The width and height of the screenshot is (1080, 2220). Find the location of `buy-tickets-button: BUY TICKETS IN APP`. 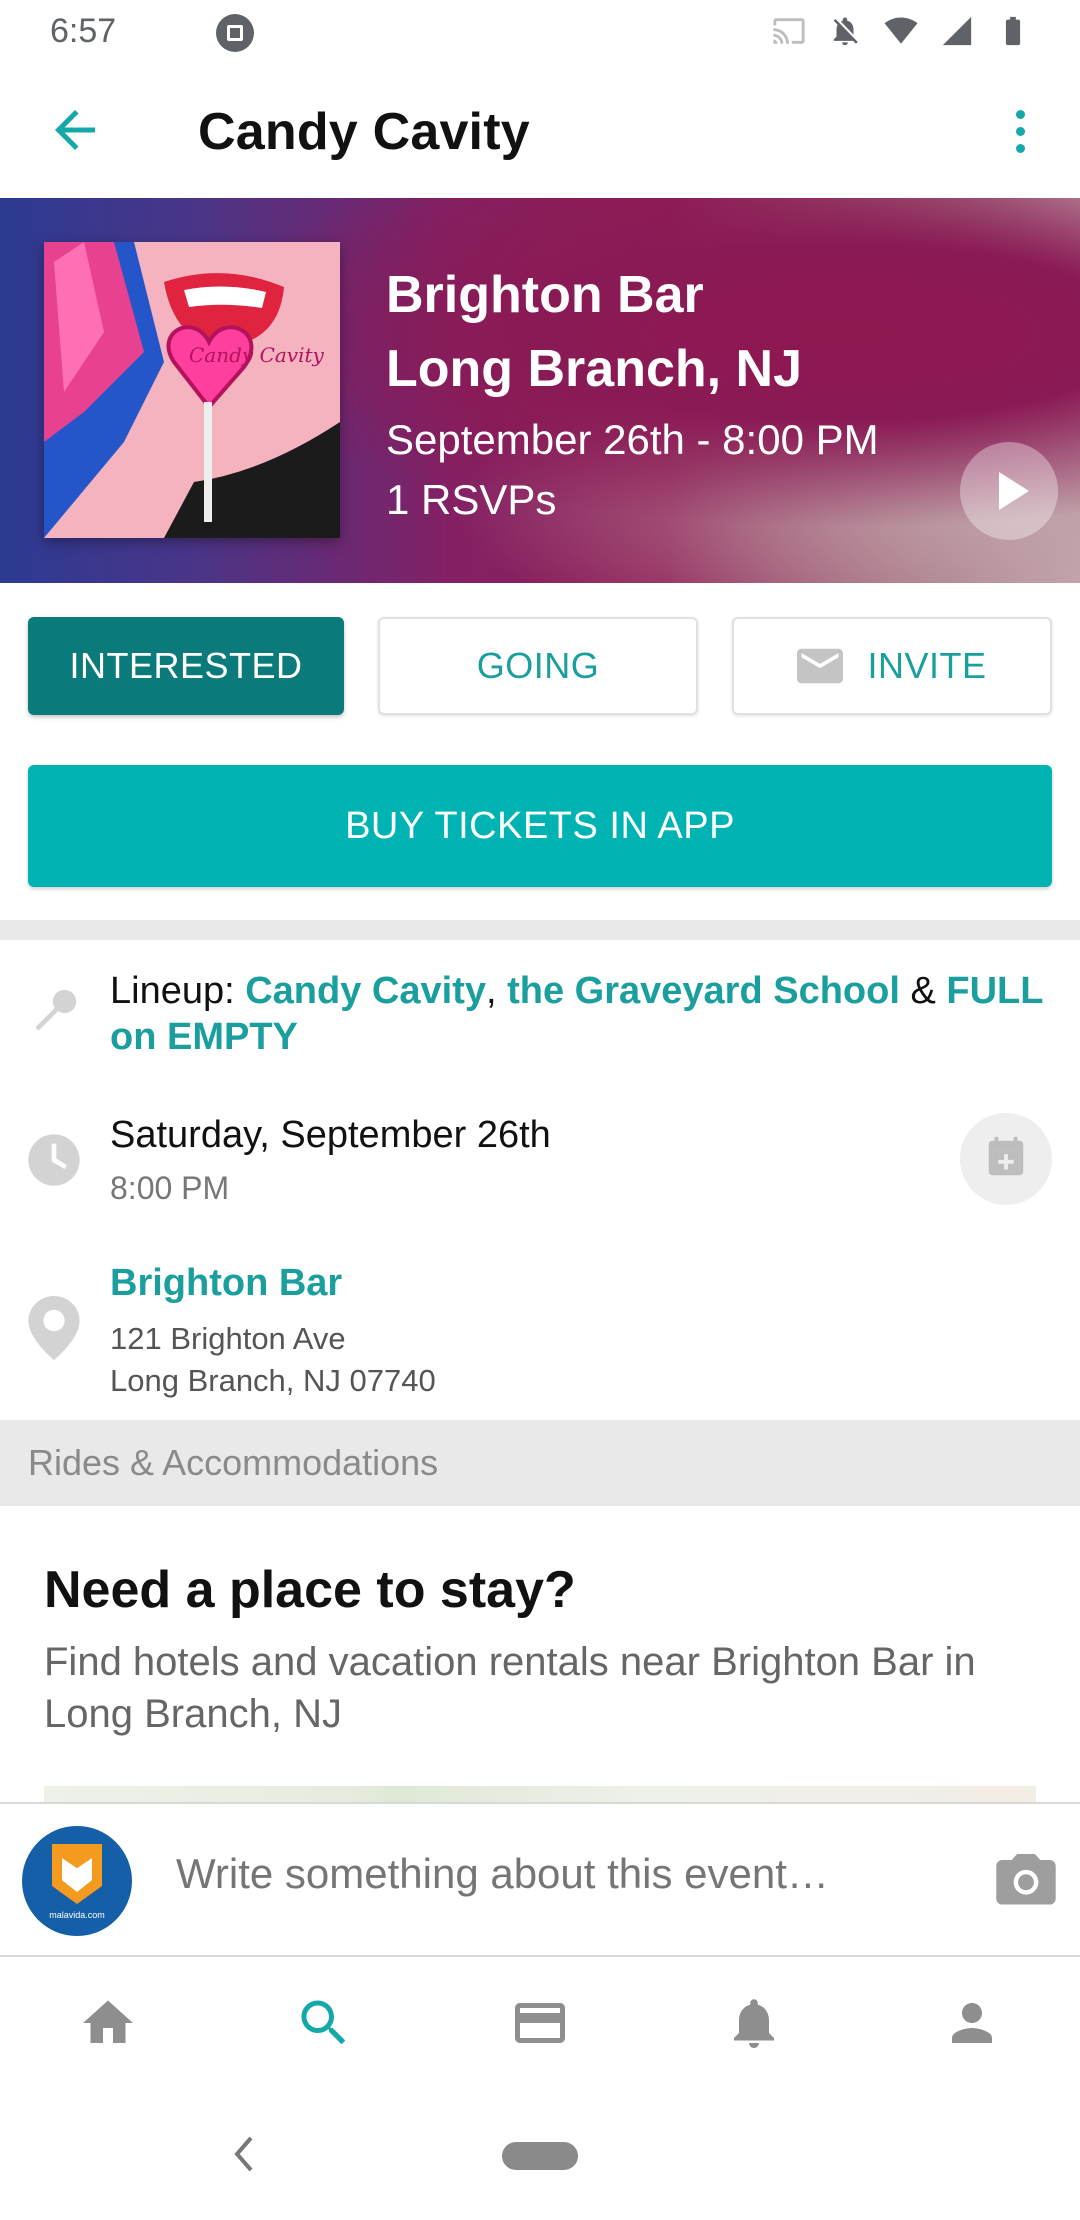

buy-tickets-button: BUY TICKETS IN APP is located at coordinates (540, 826).